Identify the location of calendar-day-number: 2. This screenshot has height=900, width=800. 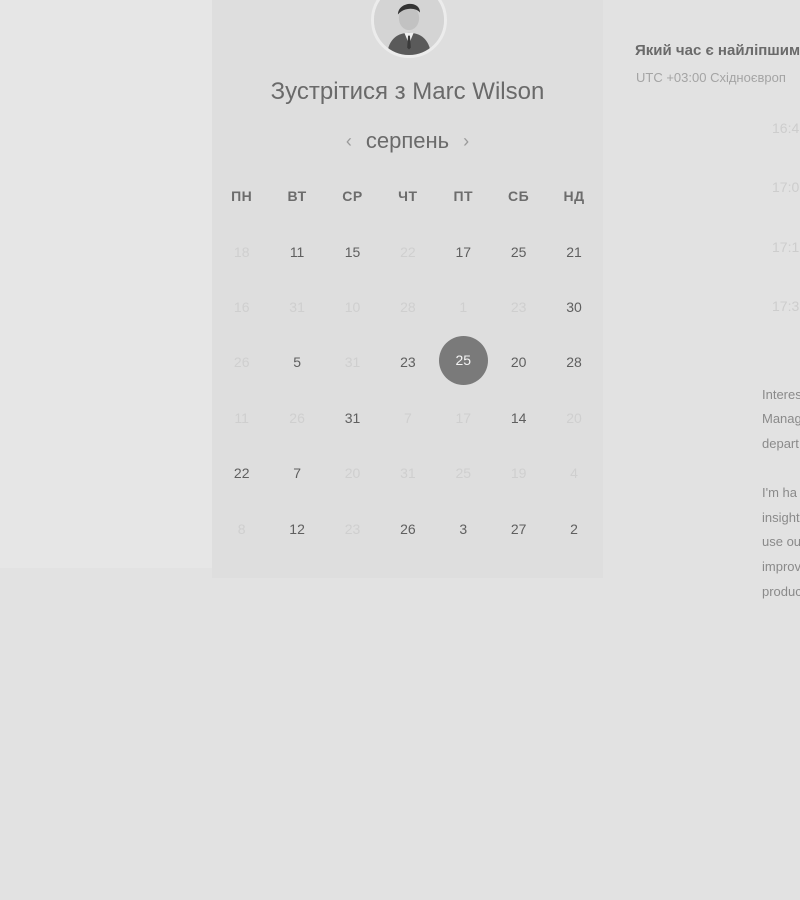
(574, 528).